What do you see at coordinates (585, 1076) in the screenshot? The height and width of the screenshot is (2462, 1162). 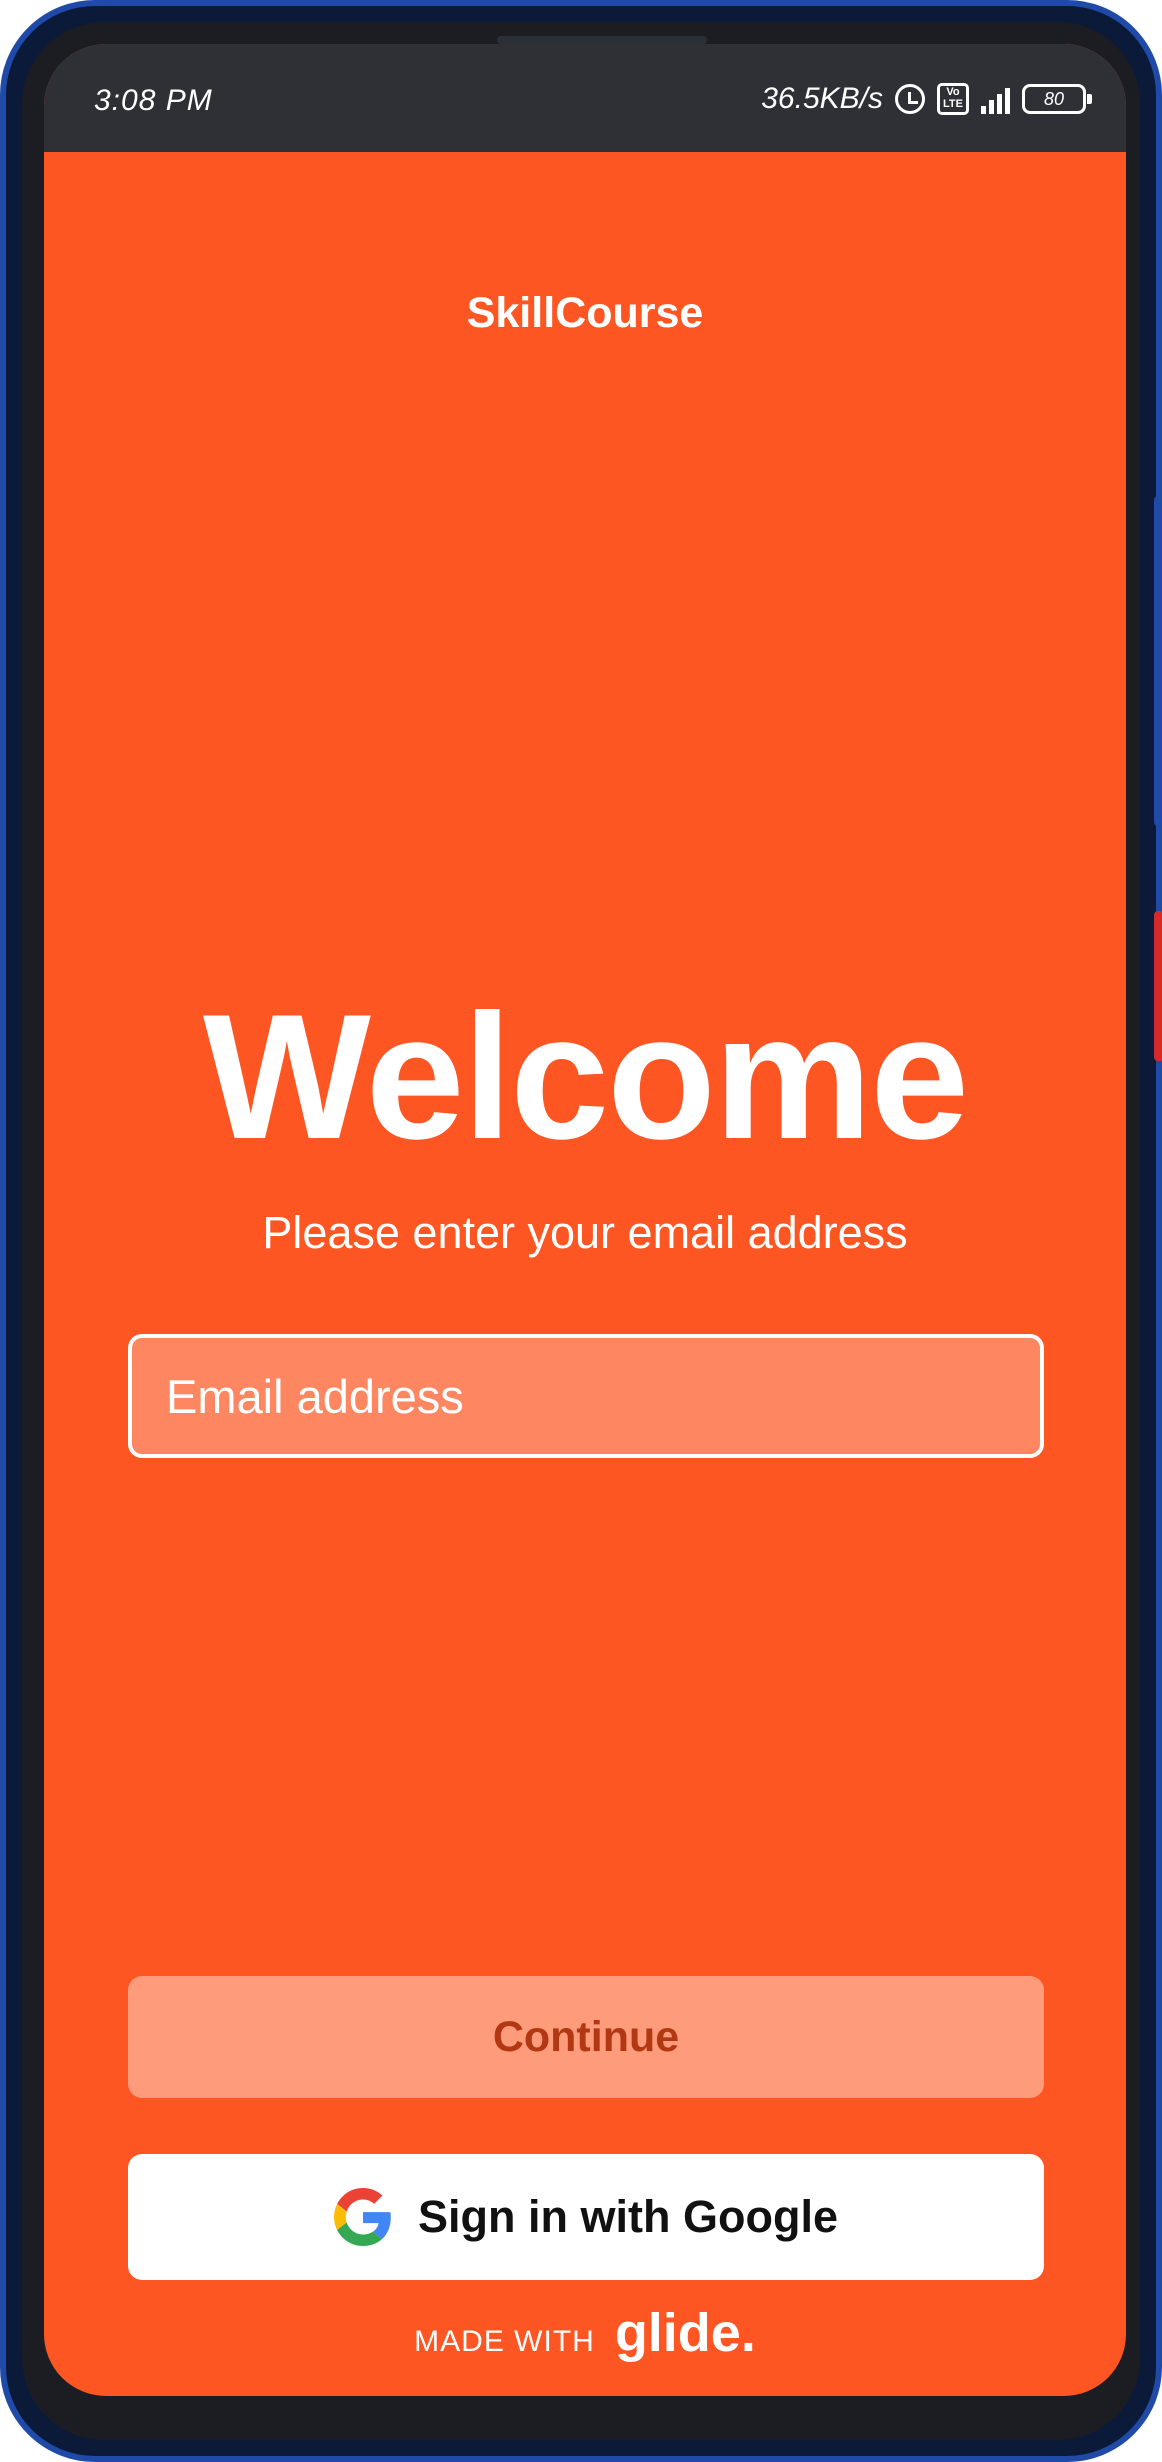 I see `welcome-heading: Welcome` at bounding box center [585, 1076].